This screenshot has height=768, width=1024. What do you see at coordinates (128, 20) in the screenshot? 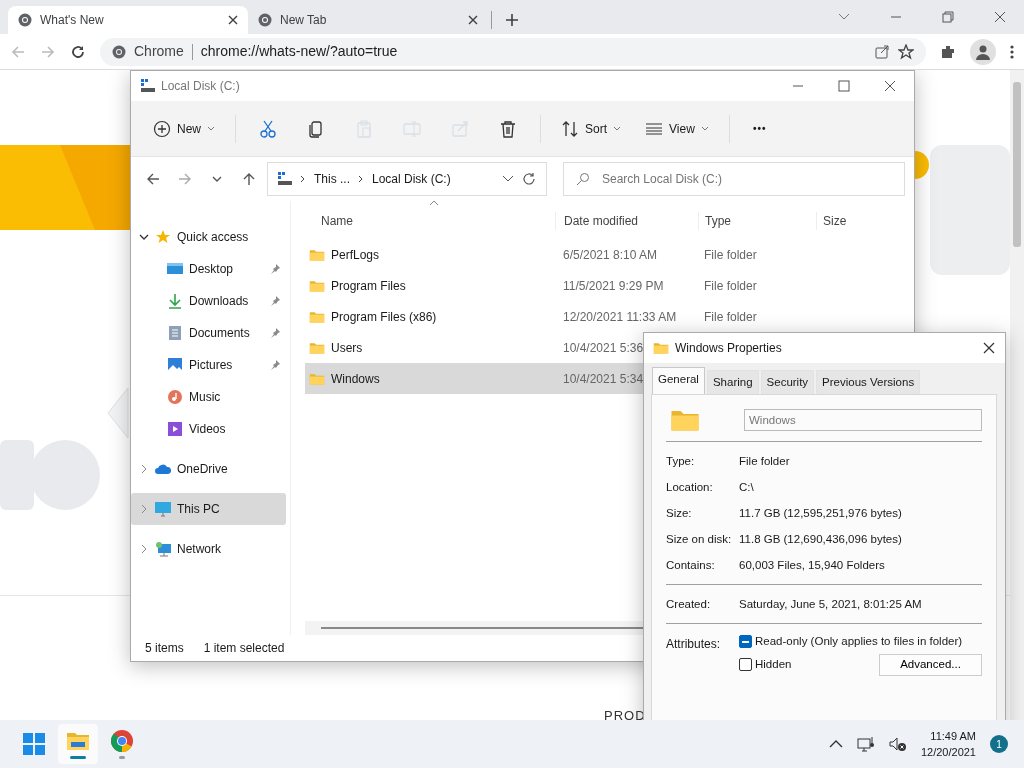
I see `browser-tab: What's New` at bounding box center [128, 20].